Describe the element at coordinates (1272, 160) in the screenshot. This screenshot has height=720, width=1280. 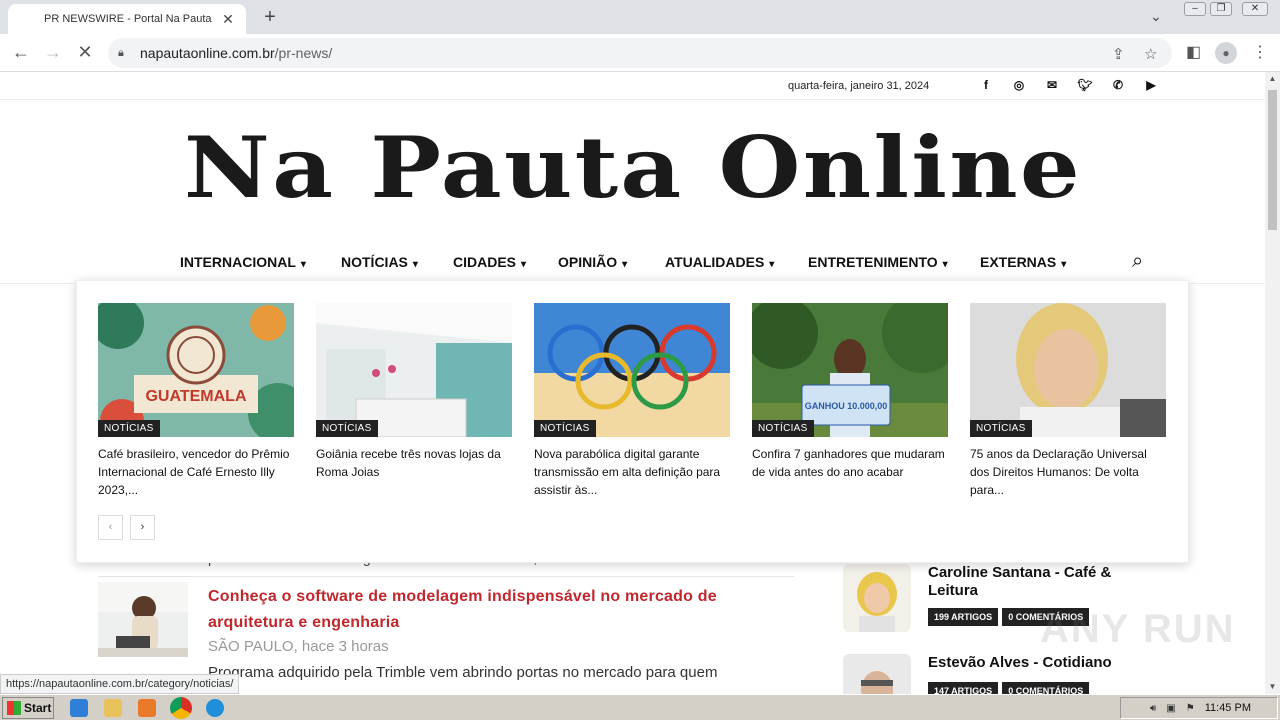
I see `scroll-thumb` at that location.